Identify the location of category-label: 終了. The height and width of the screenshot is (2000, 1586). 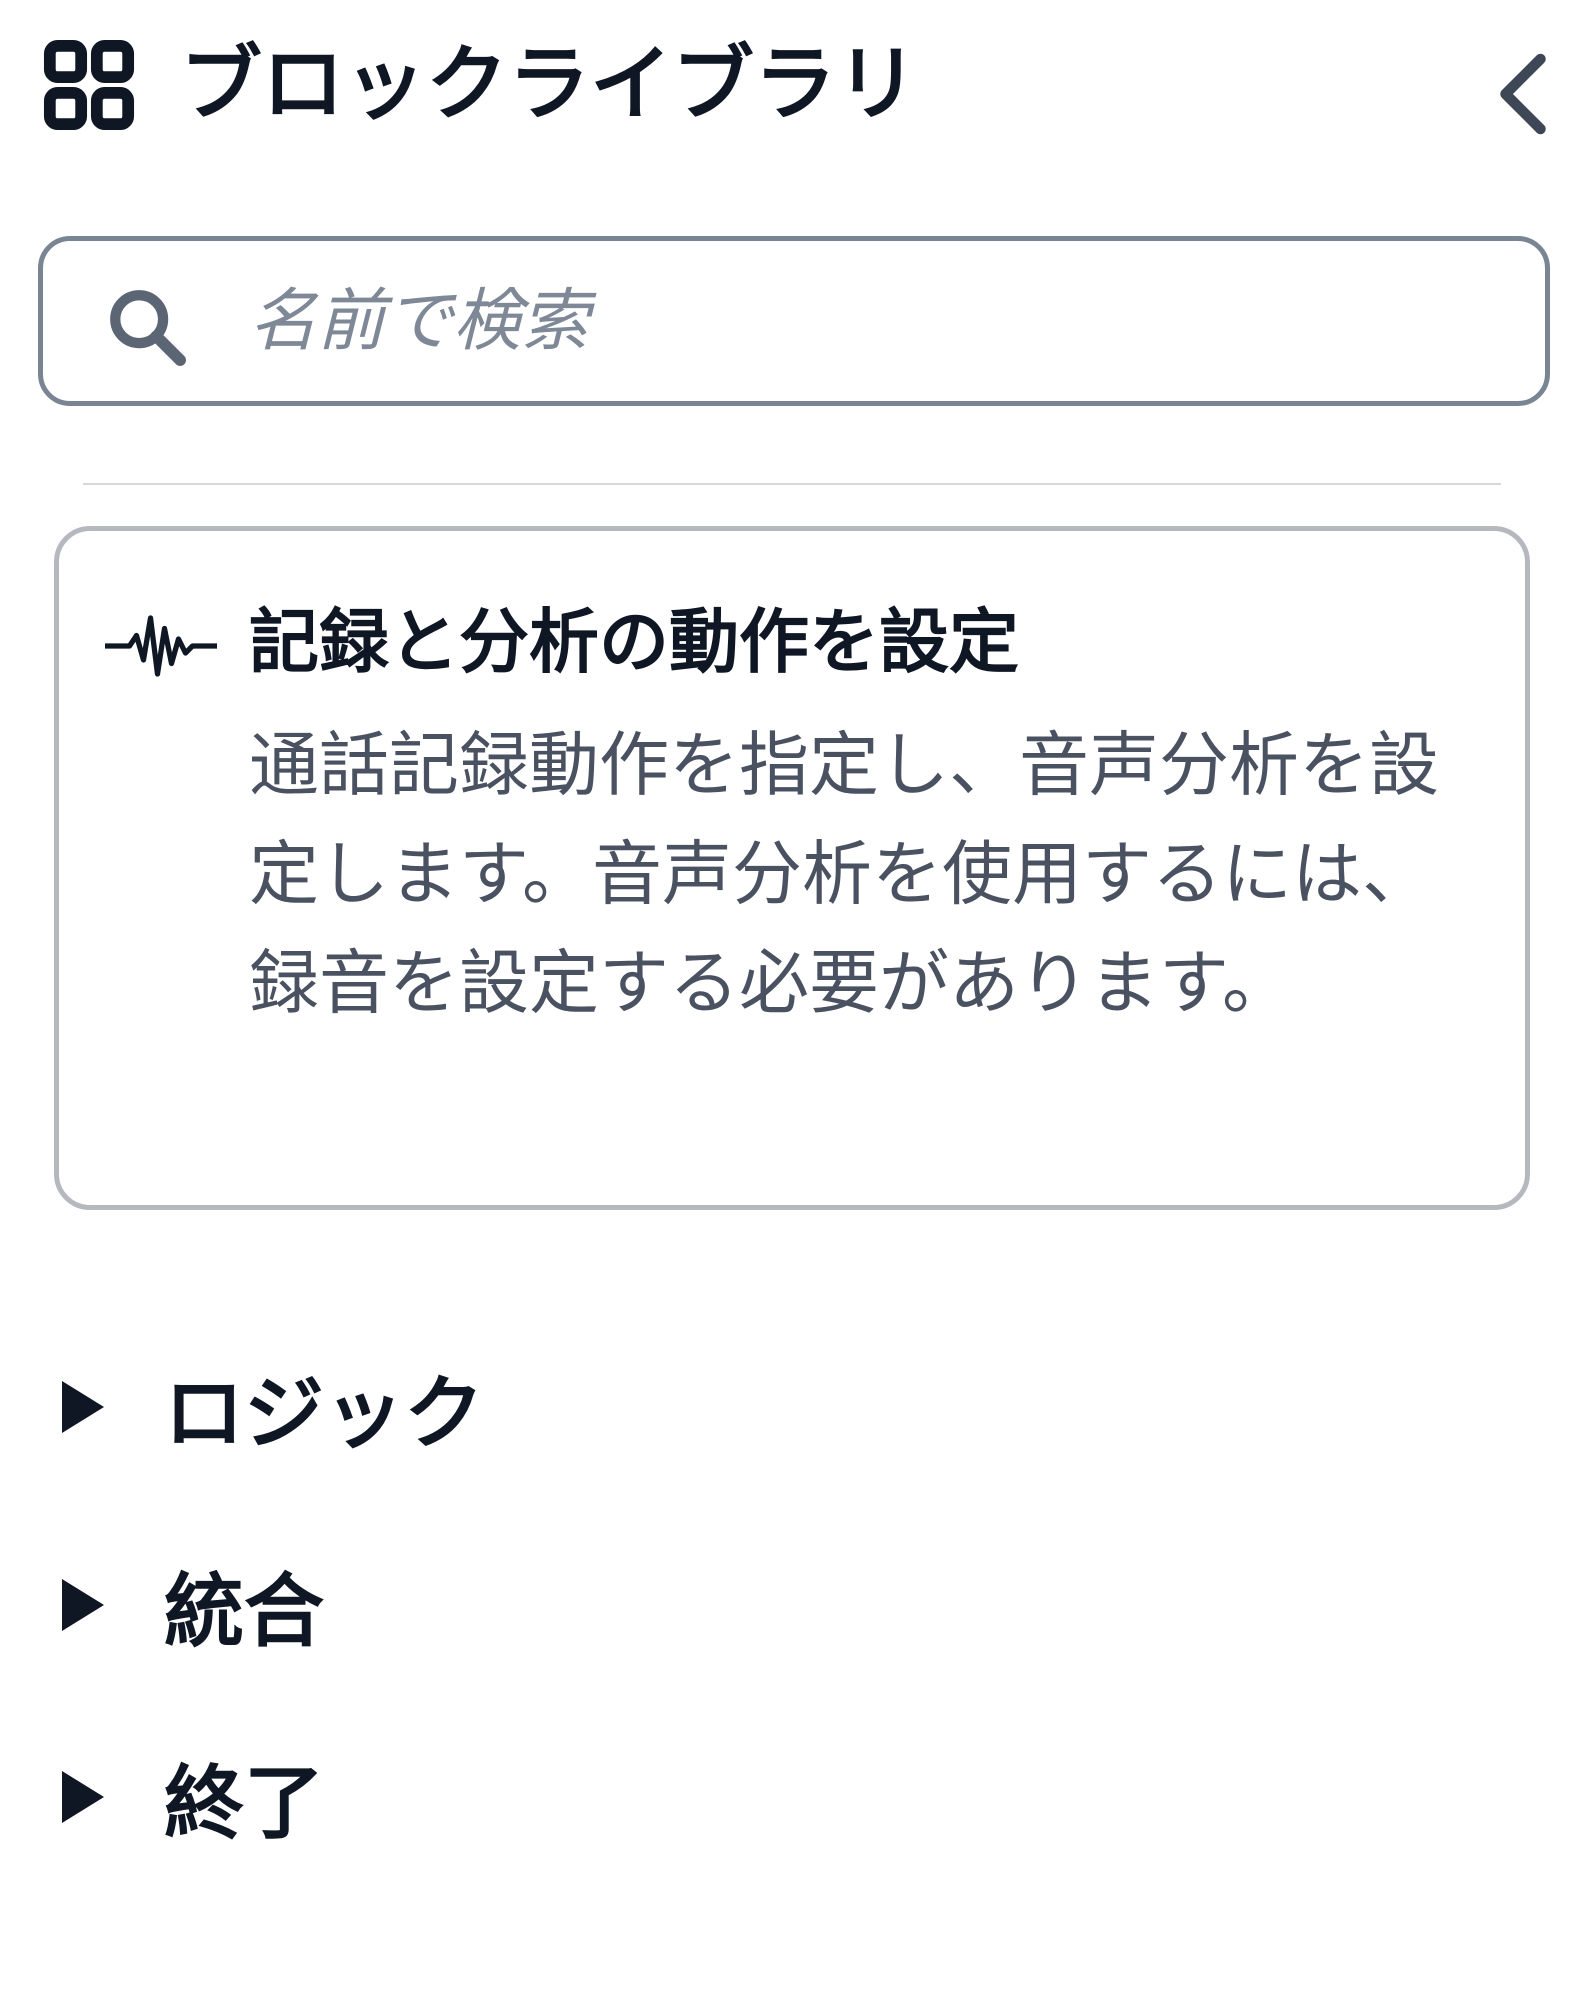
(244, 1803).